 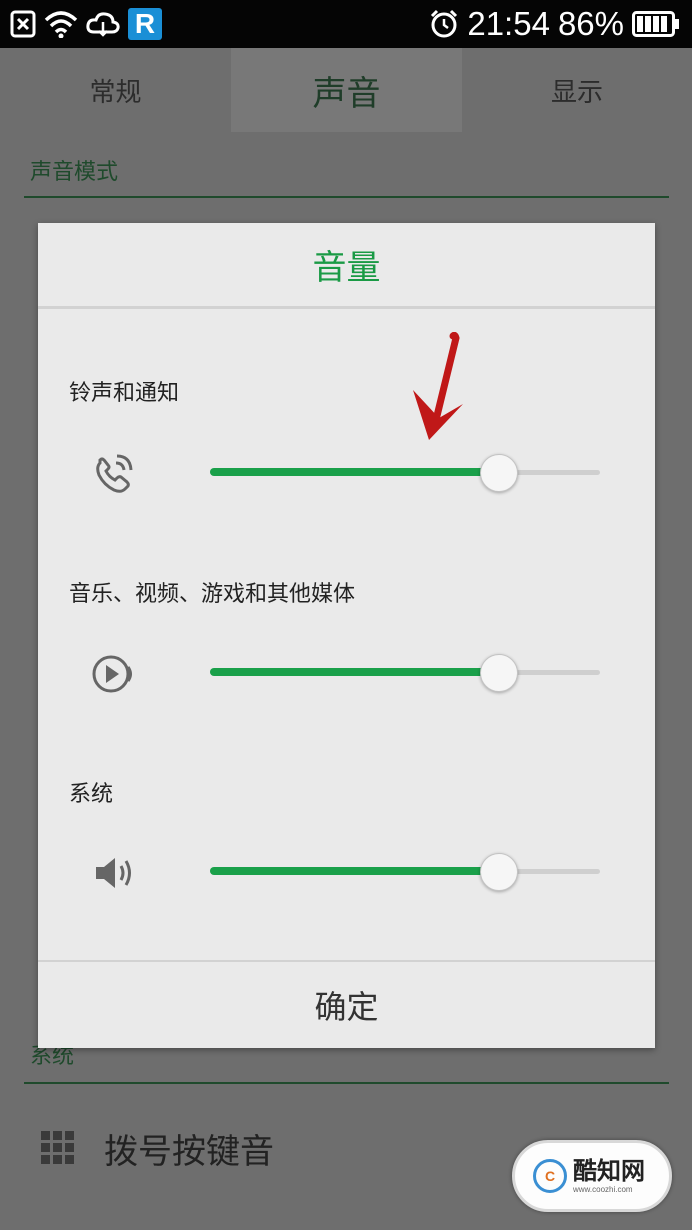 What do you see at coordinates (112, 674) in the screenshot?
I see `media-play-icon` at bounding box center [112, 674].